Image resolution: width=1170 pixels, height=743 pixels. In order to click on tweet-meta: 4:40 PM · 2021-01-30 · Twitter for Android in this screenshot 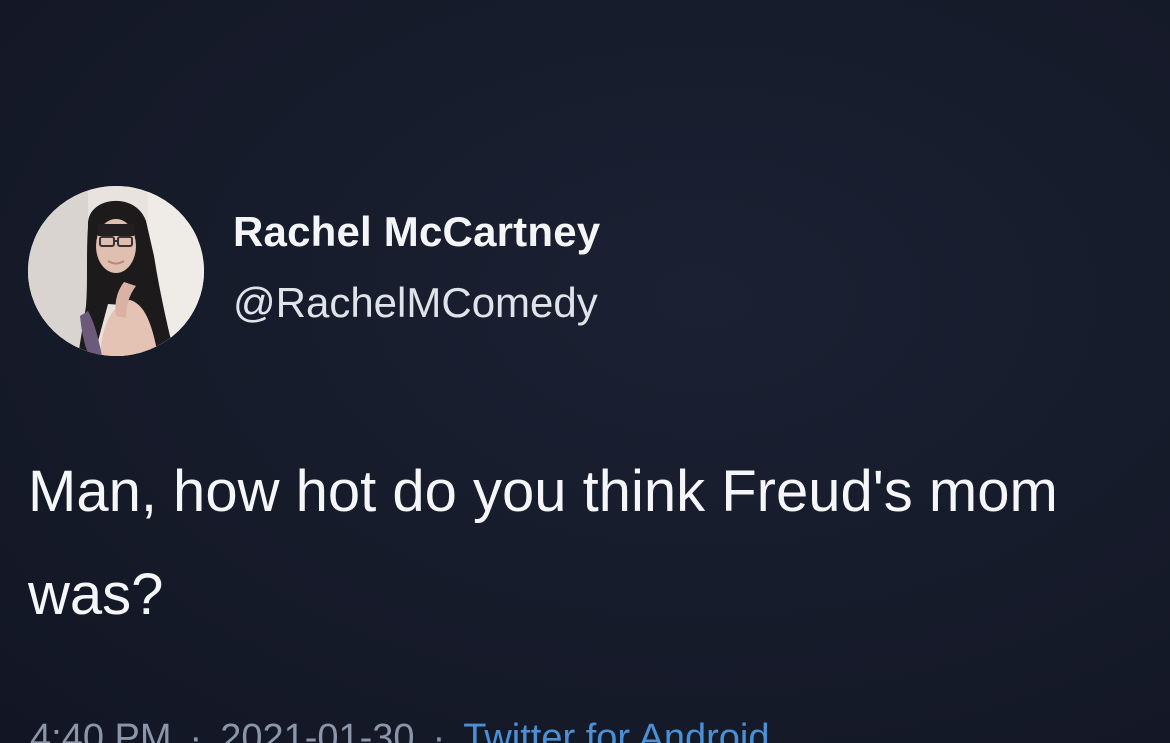, I will do `click(399, 725)`.